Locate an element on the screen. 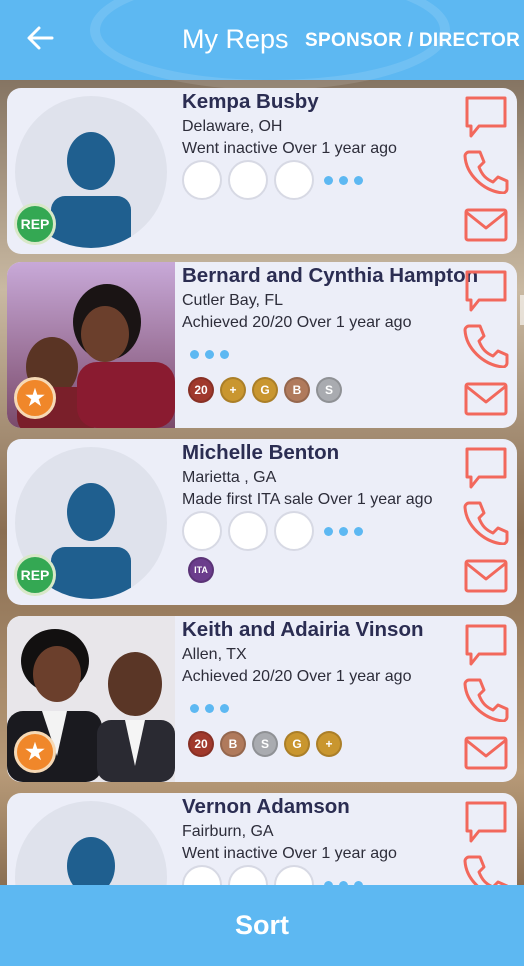 The width and height of the screenshot is (524, 966). rep-location: Fairburn, GA is located at coordinates (228, 831).